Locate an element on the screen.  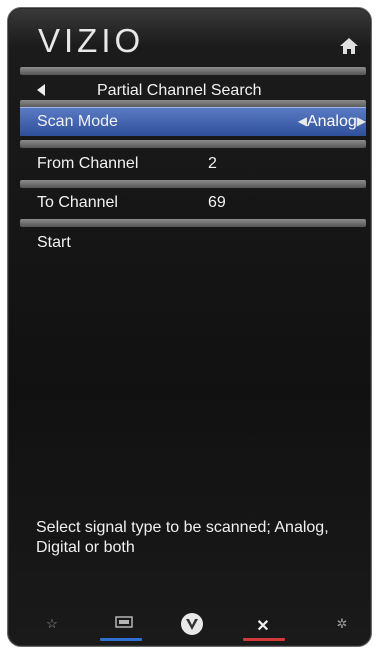
star-icon: ☆ is located at coordinates (52, 625).